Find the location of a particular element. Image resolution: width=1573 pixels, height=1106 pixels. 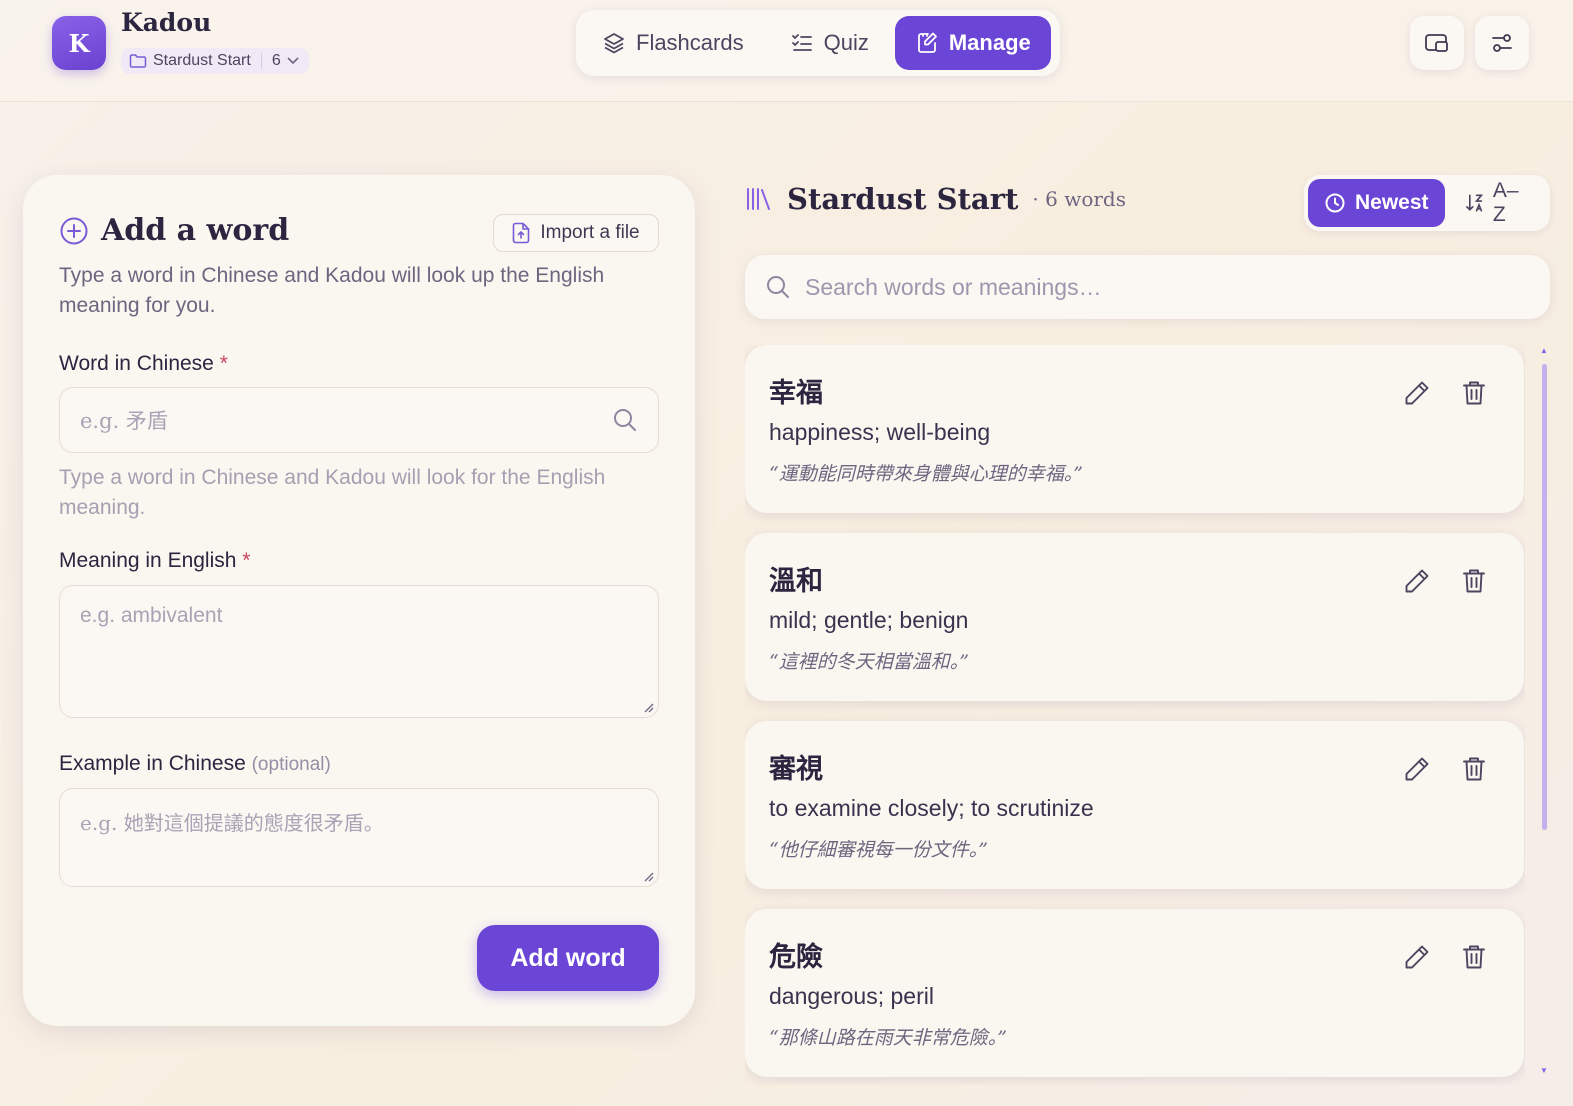

deck-selector: Stardust Start 6 is located at coordinates (215, 61).